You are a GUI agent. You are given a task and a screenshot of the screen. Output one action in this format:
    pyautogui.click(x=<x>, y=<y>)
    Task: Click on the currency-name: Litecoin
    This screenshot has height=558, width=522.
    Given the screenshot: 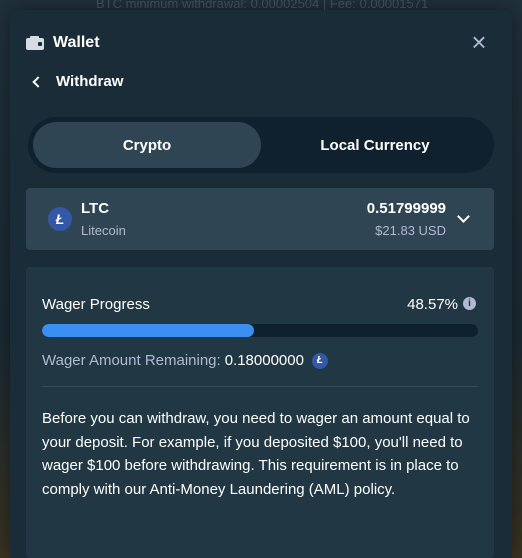 What is the action you would take?
    pyautogui.click(x=103, y=230)
    